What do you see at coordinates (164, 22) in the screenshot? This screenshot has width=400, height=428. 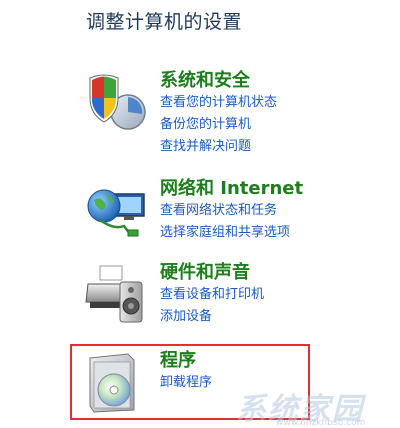 I see `page-title: 调整计算机的设置` at bounding box center [164, 22].